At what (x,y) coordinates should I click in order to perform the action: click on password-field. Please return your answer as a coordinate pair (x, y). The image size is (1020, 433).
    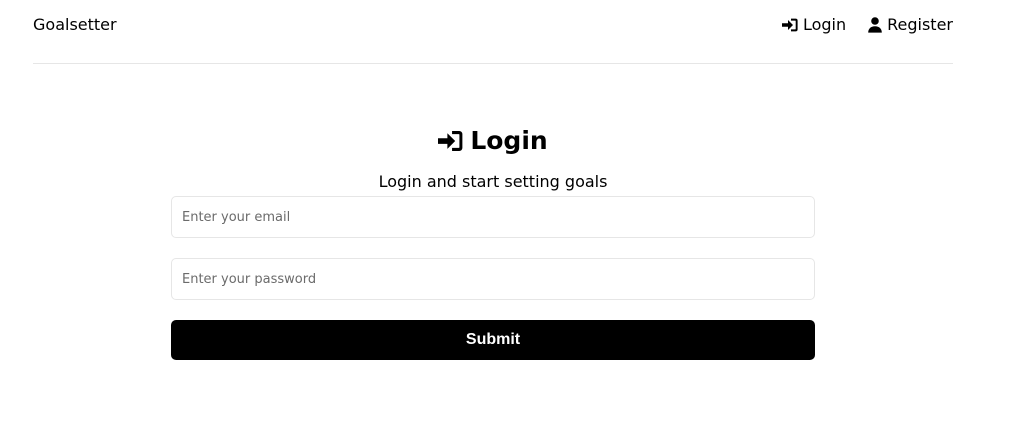
    Looking at the image, I should click on (493, 279).